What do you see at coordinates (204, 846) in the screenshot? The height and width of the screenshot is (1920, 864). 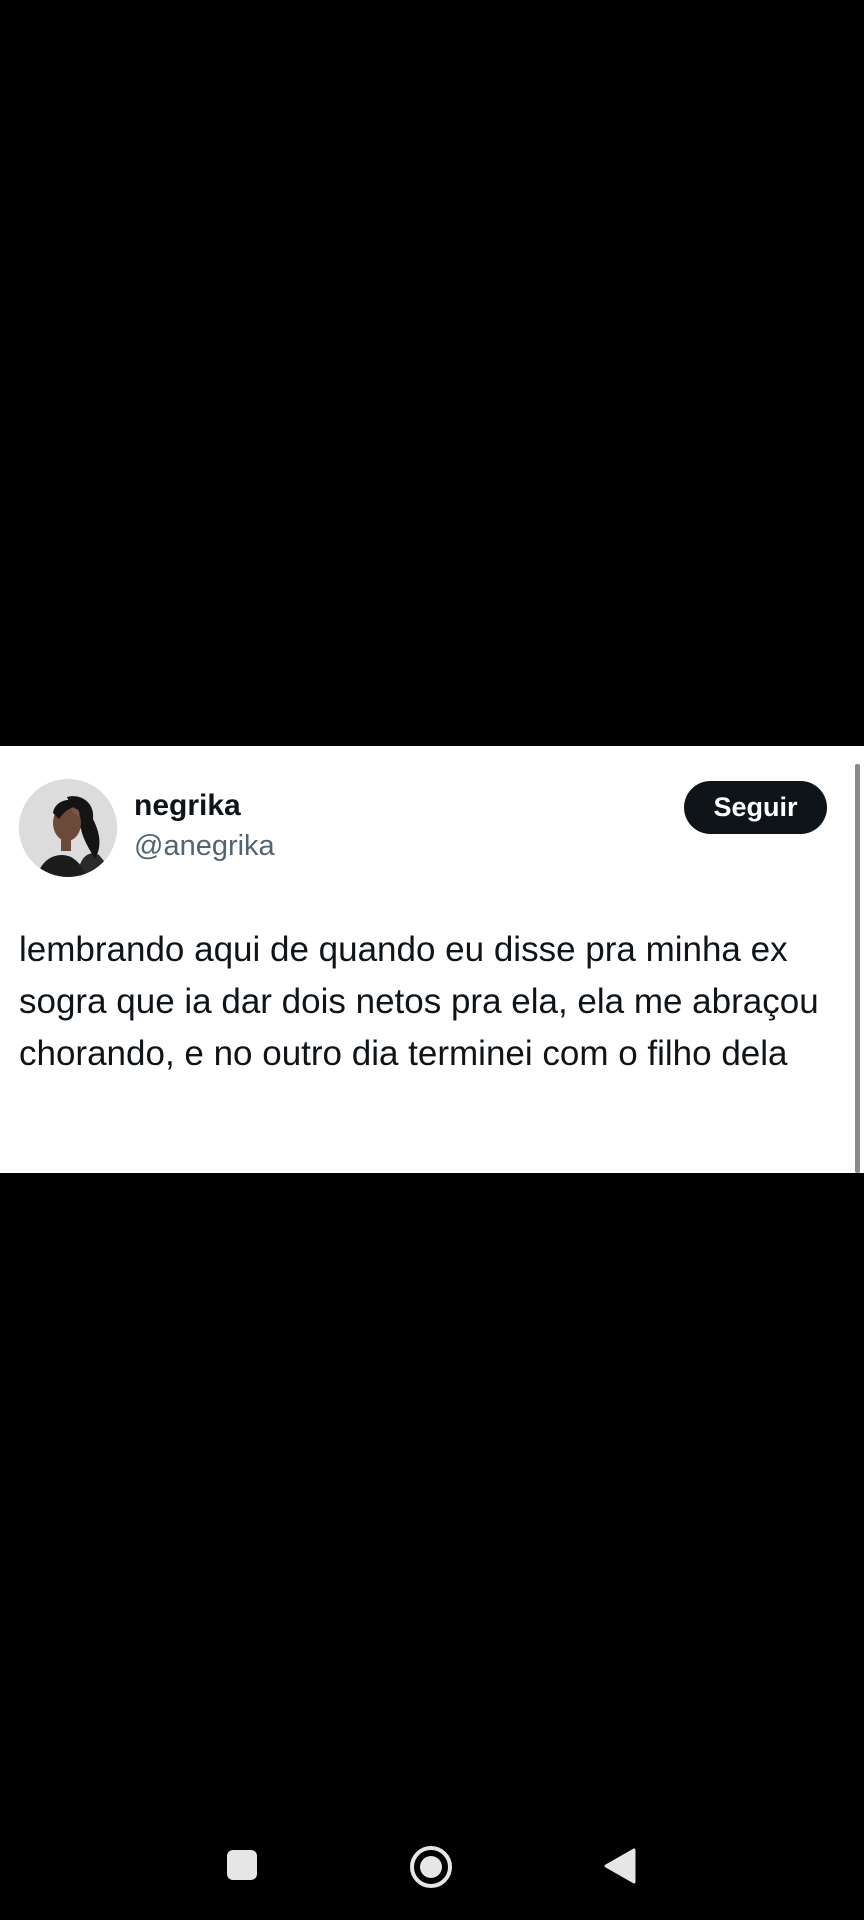 I see `user-handle: @anegrika` at bounding box center [204, 846].